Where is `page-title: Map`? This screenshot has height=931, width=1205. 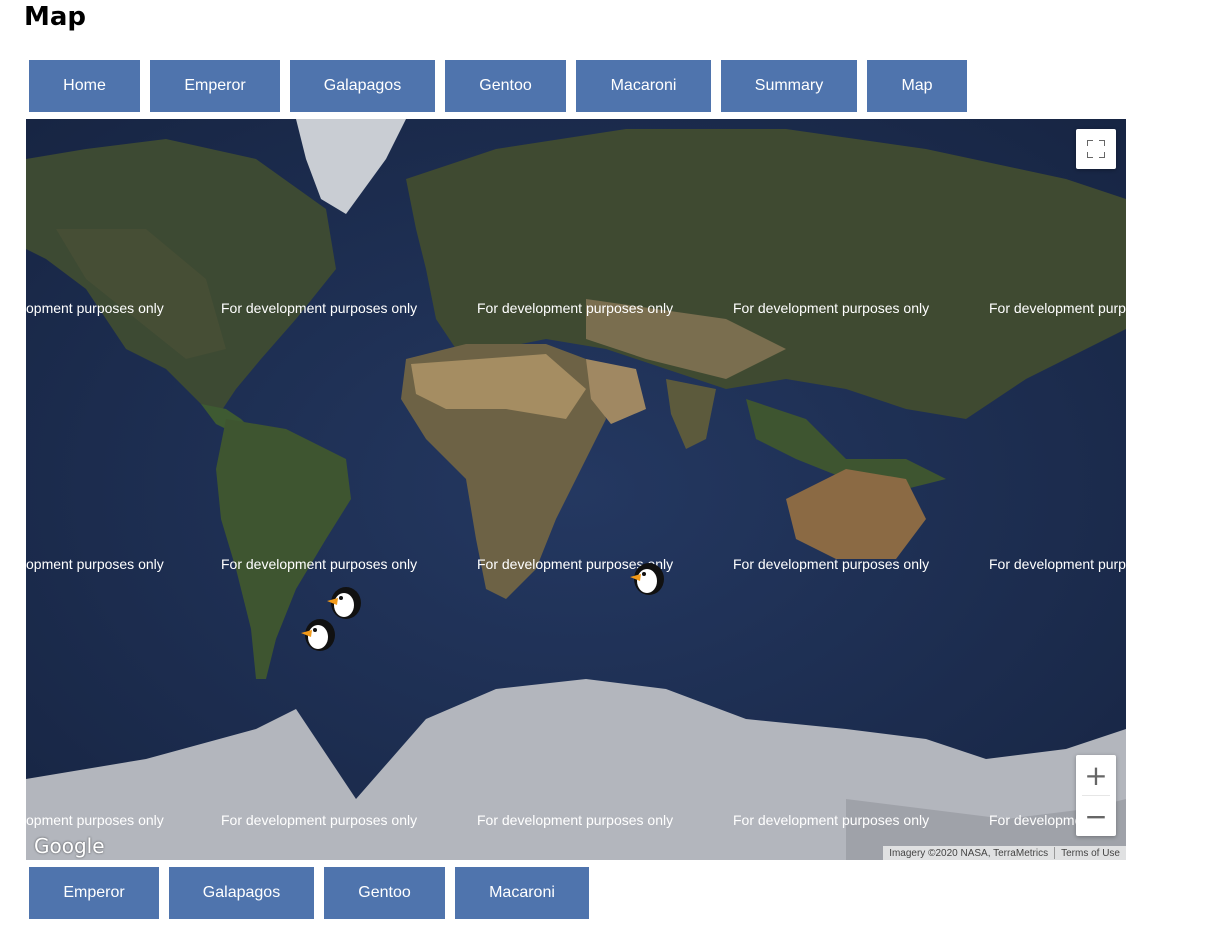
page-title: Map is located at coordinates (55, 17).